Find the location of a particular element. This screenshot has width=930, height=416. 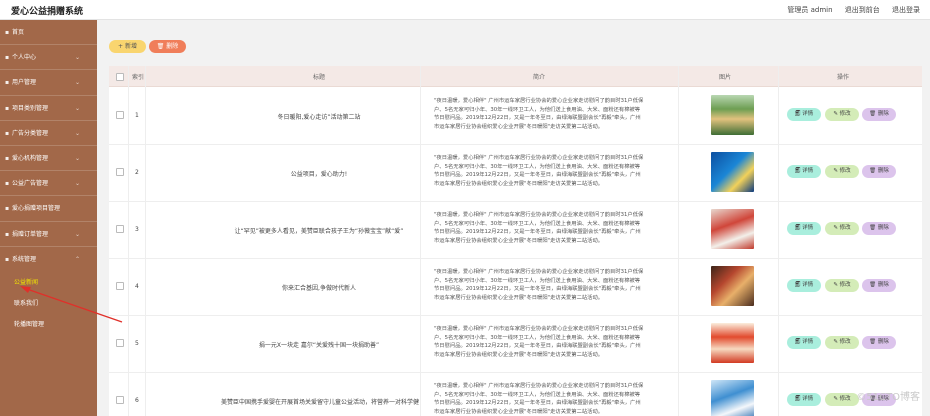

megaphone-icon: ▪ is located at coordinates (7, 184).